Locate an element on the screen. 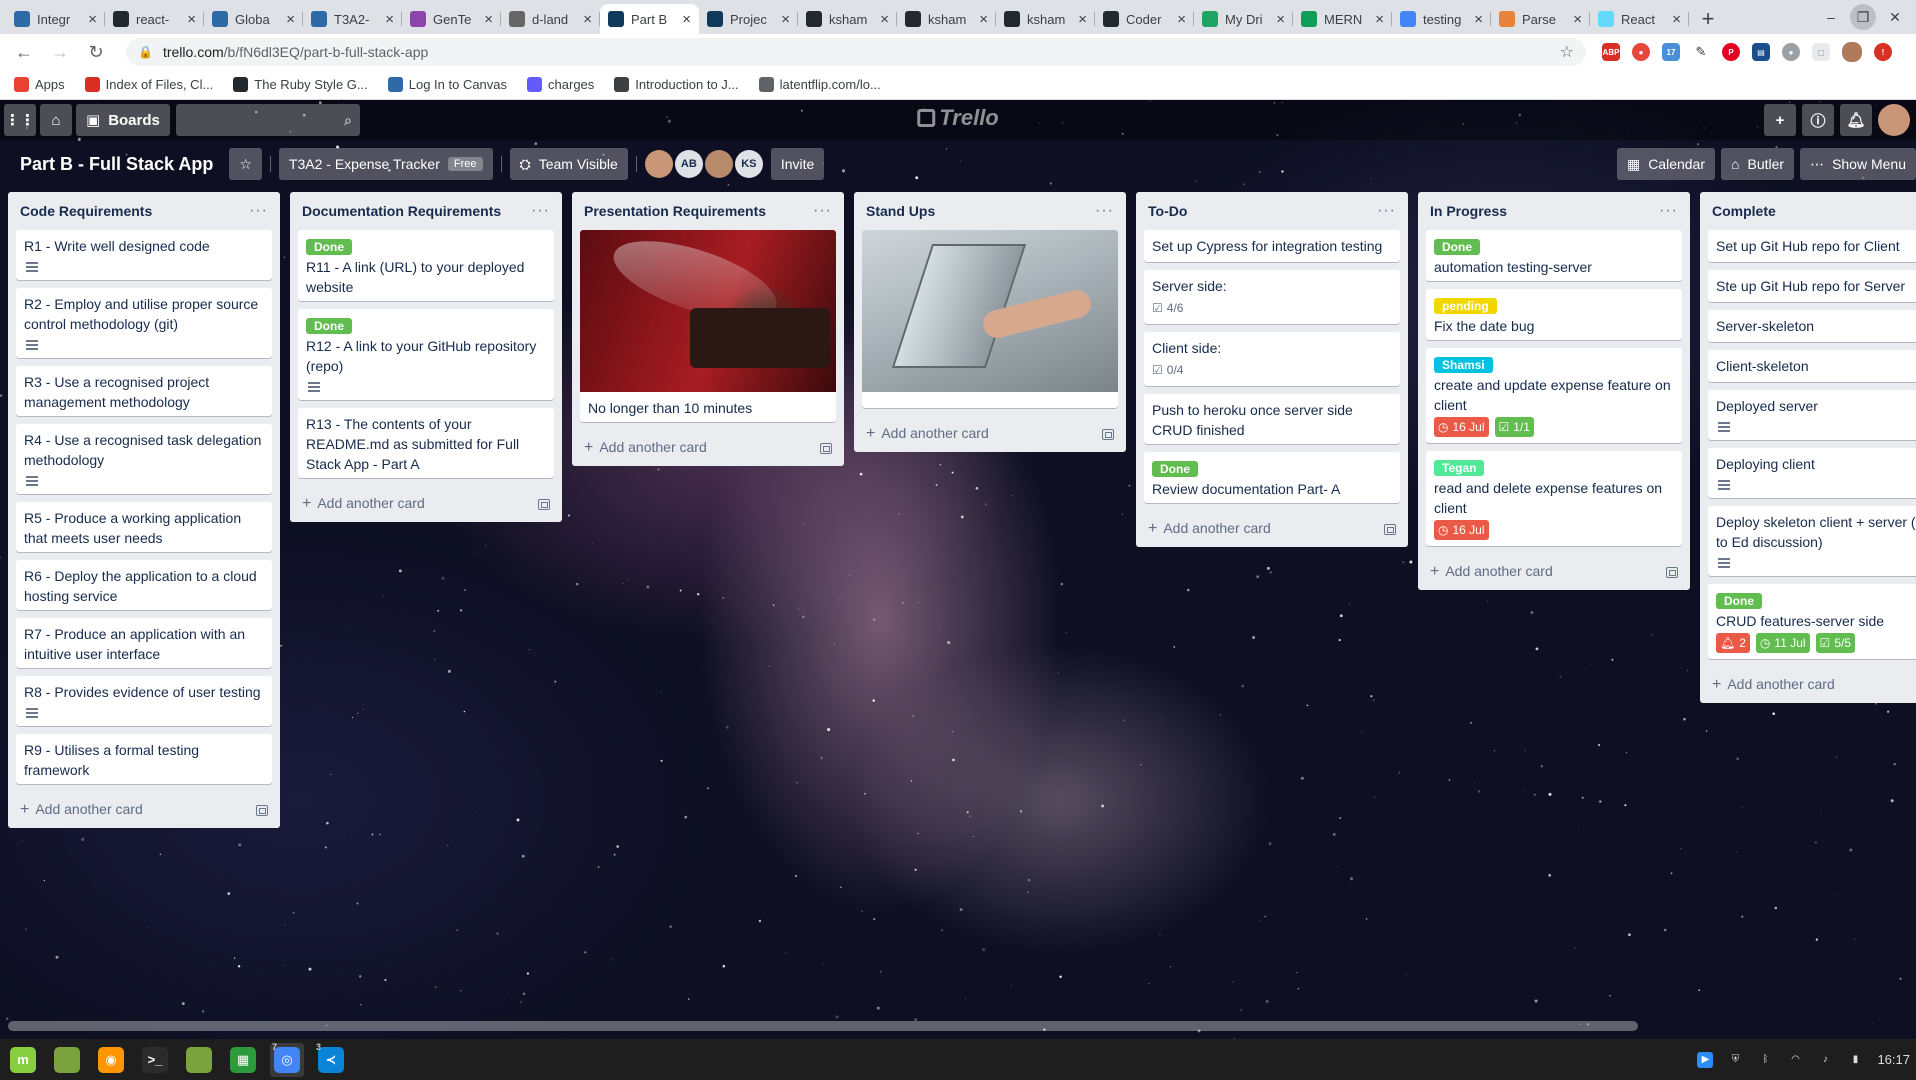  folder-icon is located at coordinates (199, 1060).